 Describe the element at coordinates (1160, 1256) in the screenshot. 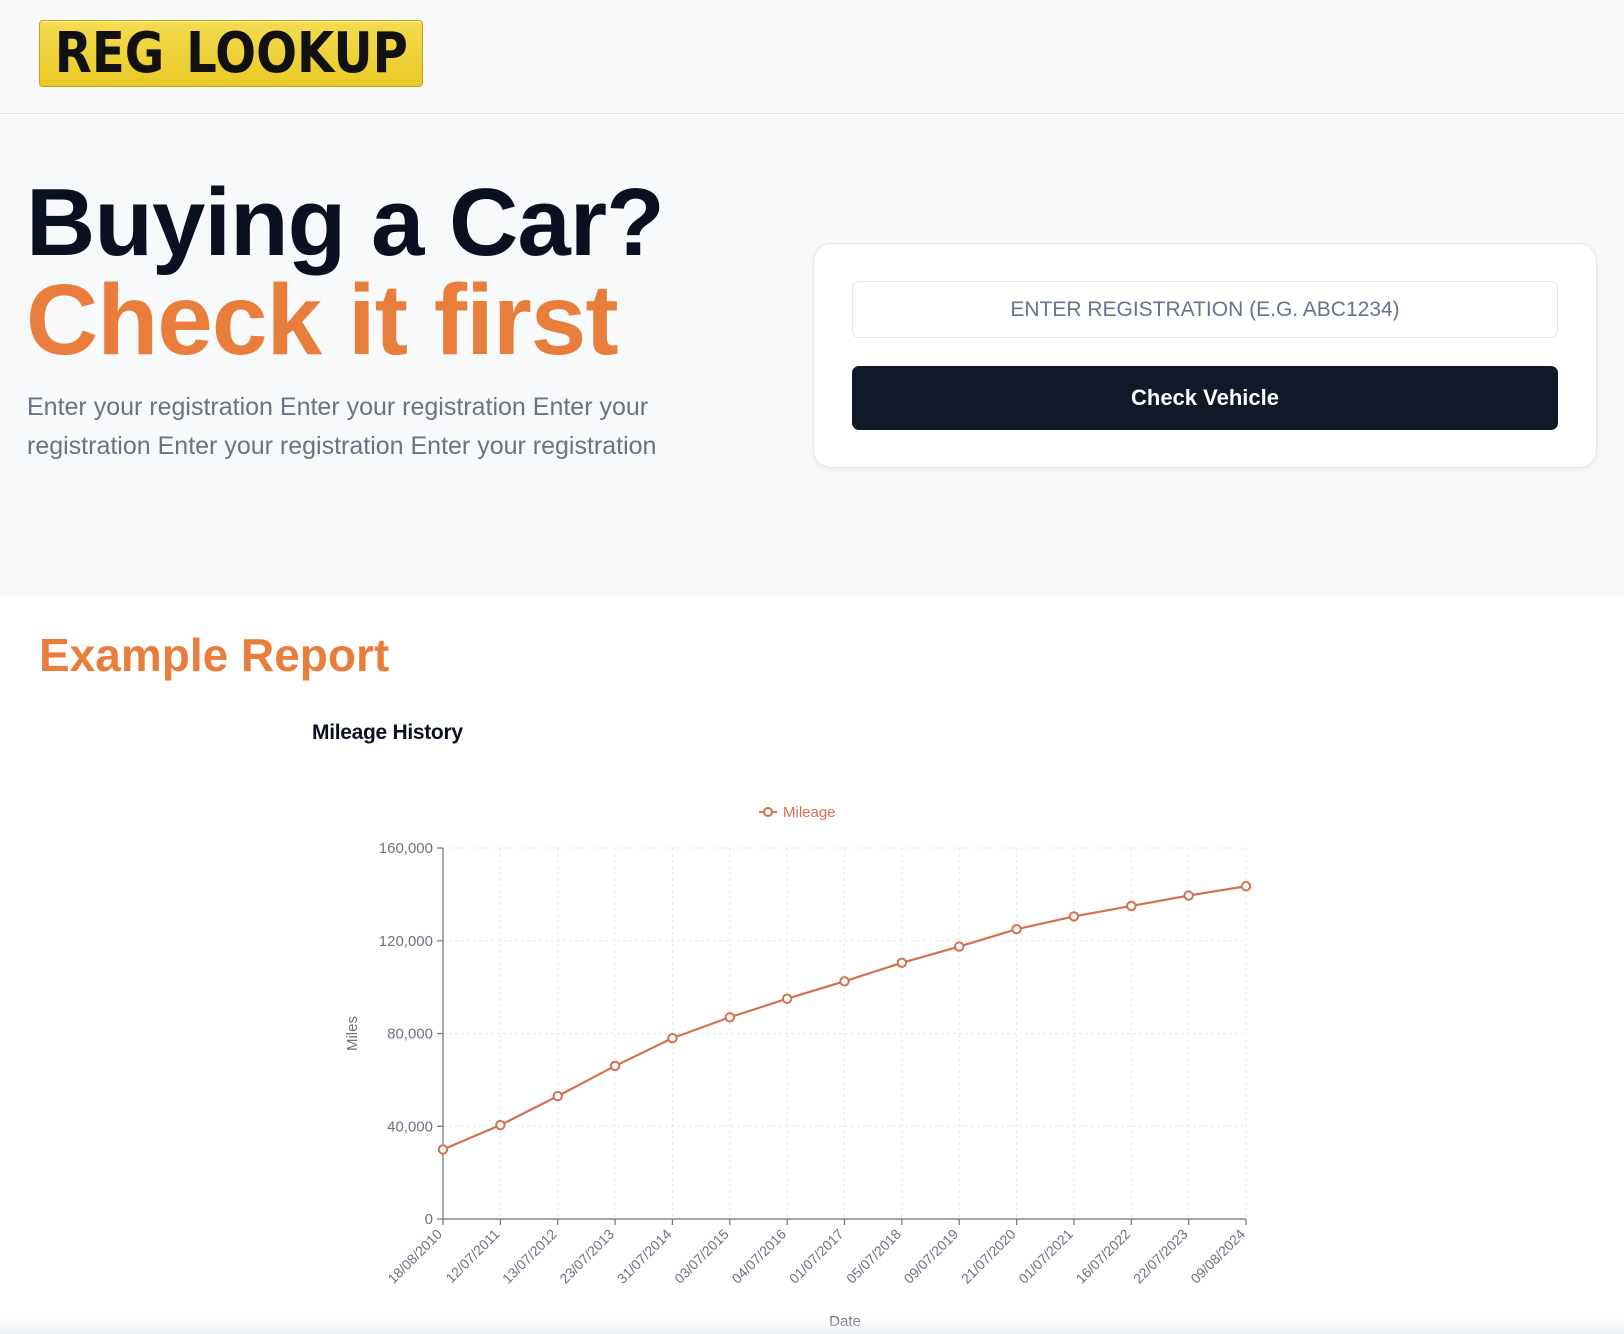

I see `x-tick-label: 22/07/2023` at that location.